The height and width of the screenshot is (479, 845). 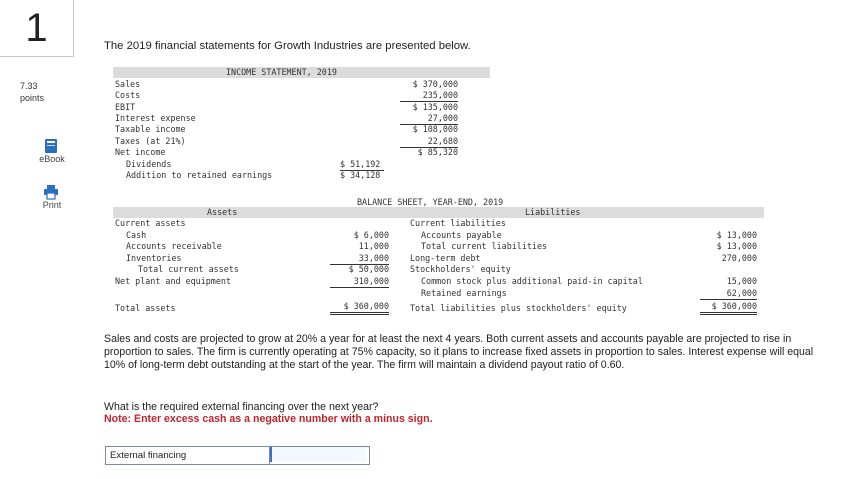 I want to click on print-button, so click(x=54, y=192).